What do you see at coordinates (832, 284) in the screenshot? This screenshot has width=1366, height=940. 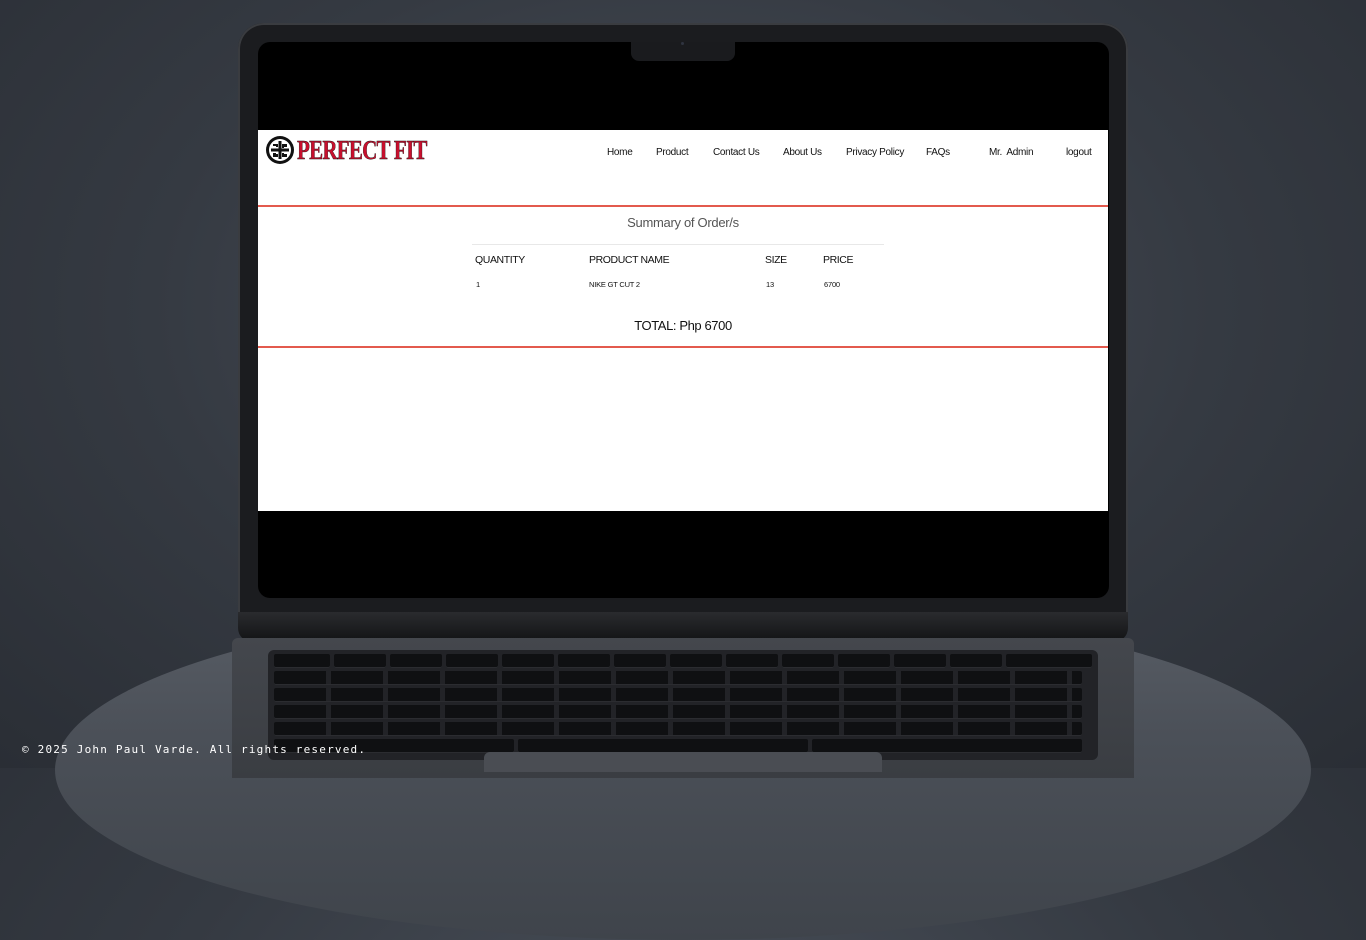 I see `cell-price: 6700` at bounding box center [832, 284].